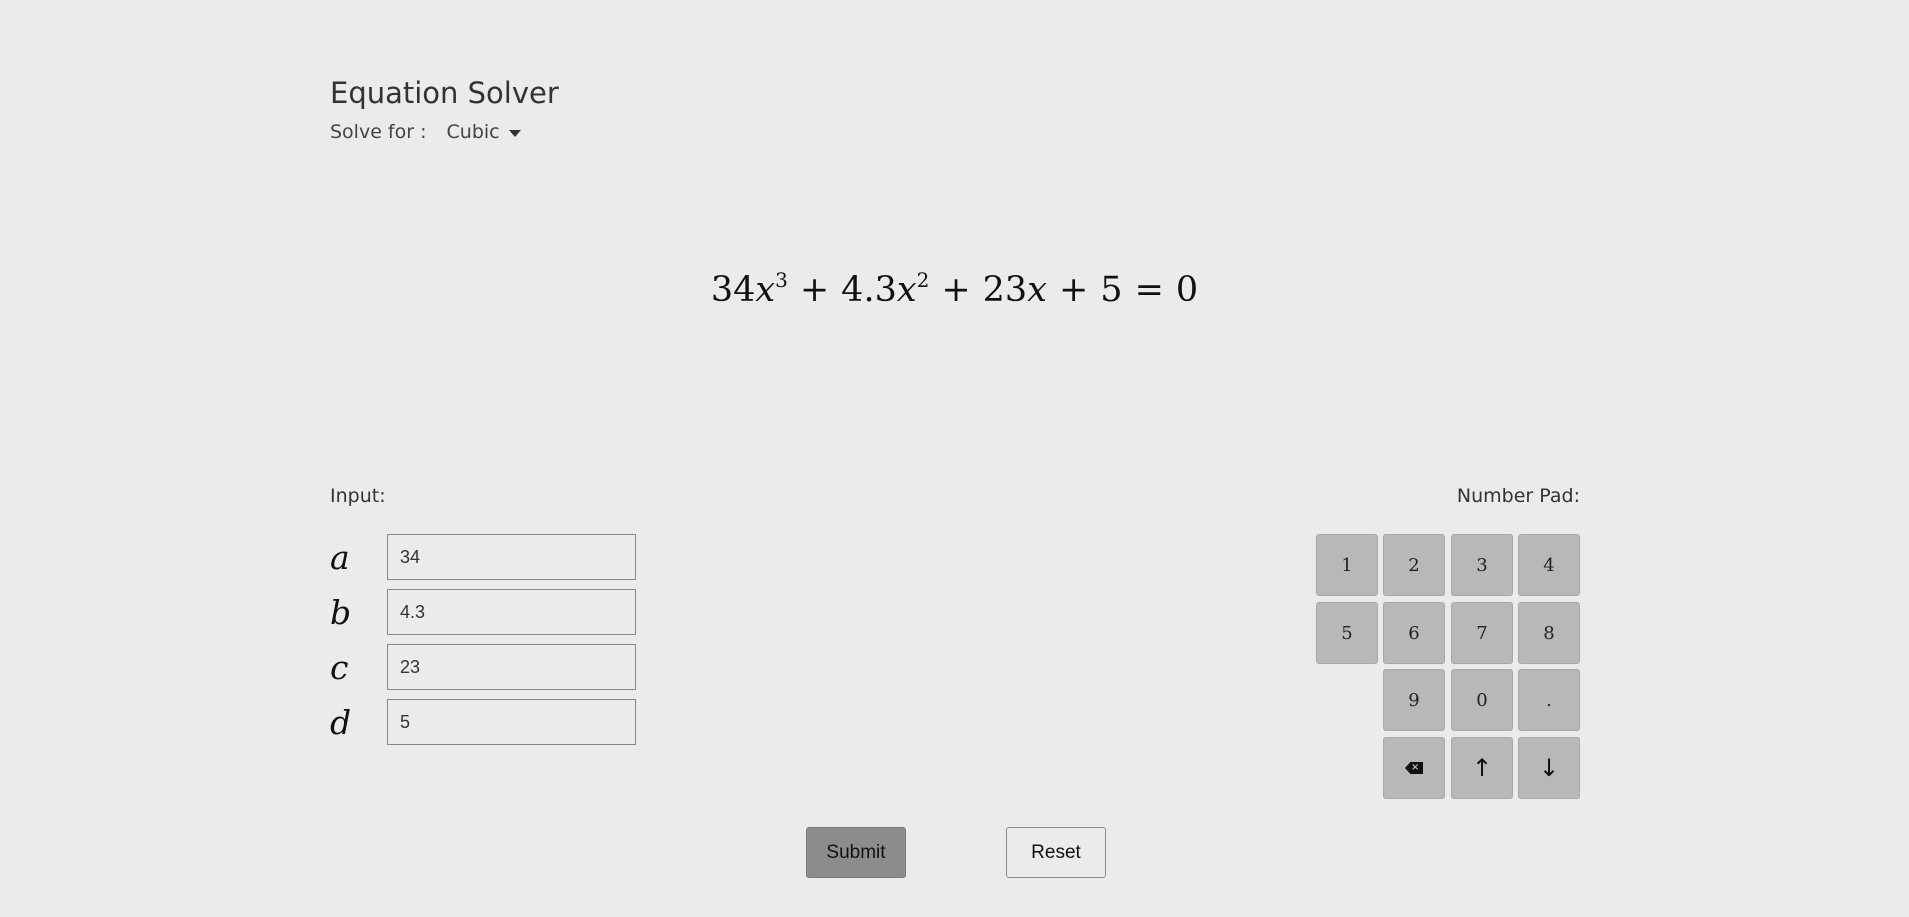  What do you see at coordinates (1187, 290) in the screenshot?
I see `equation-rhs: 0` at bounding box center [1187, 290].